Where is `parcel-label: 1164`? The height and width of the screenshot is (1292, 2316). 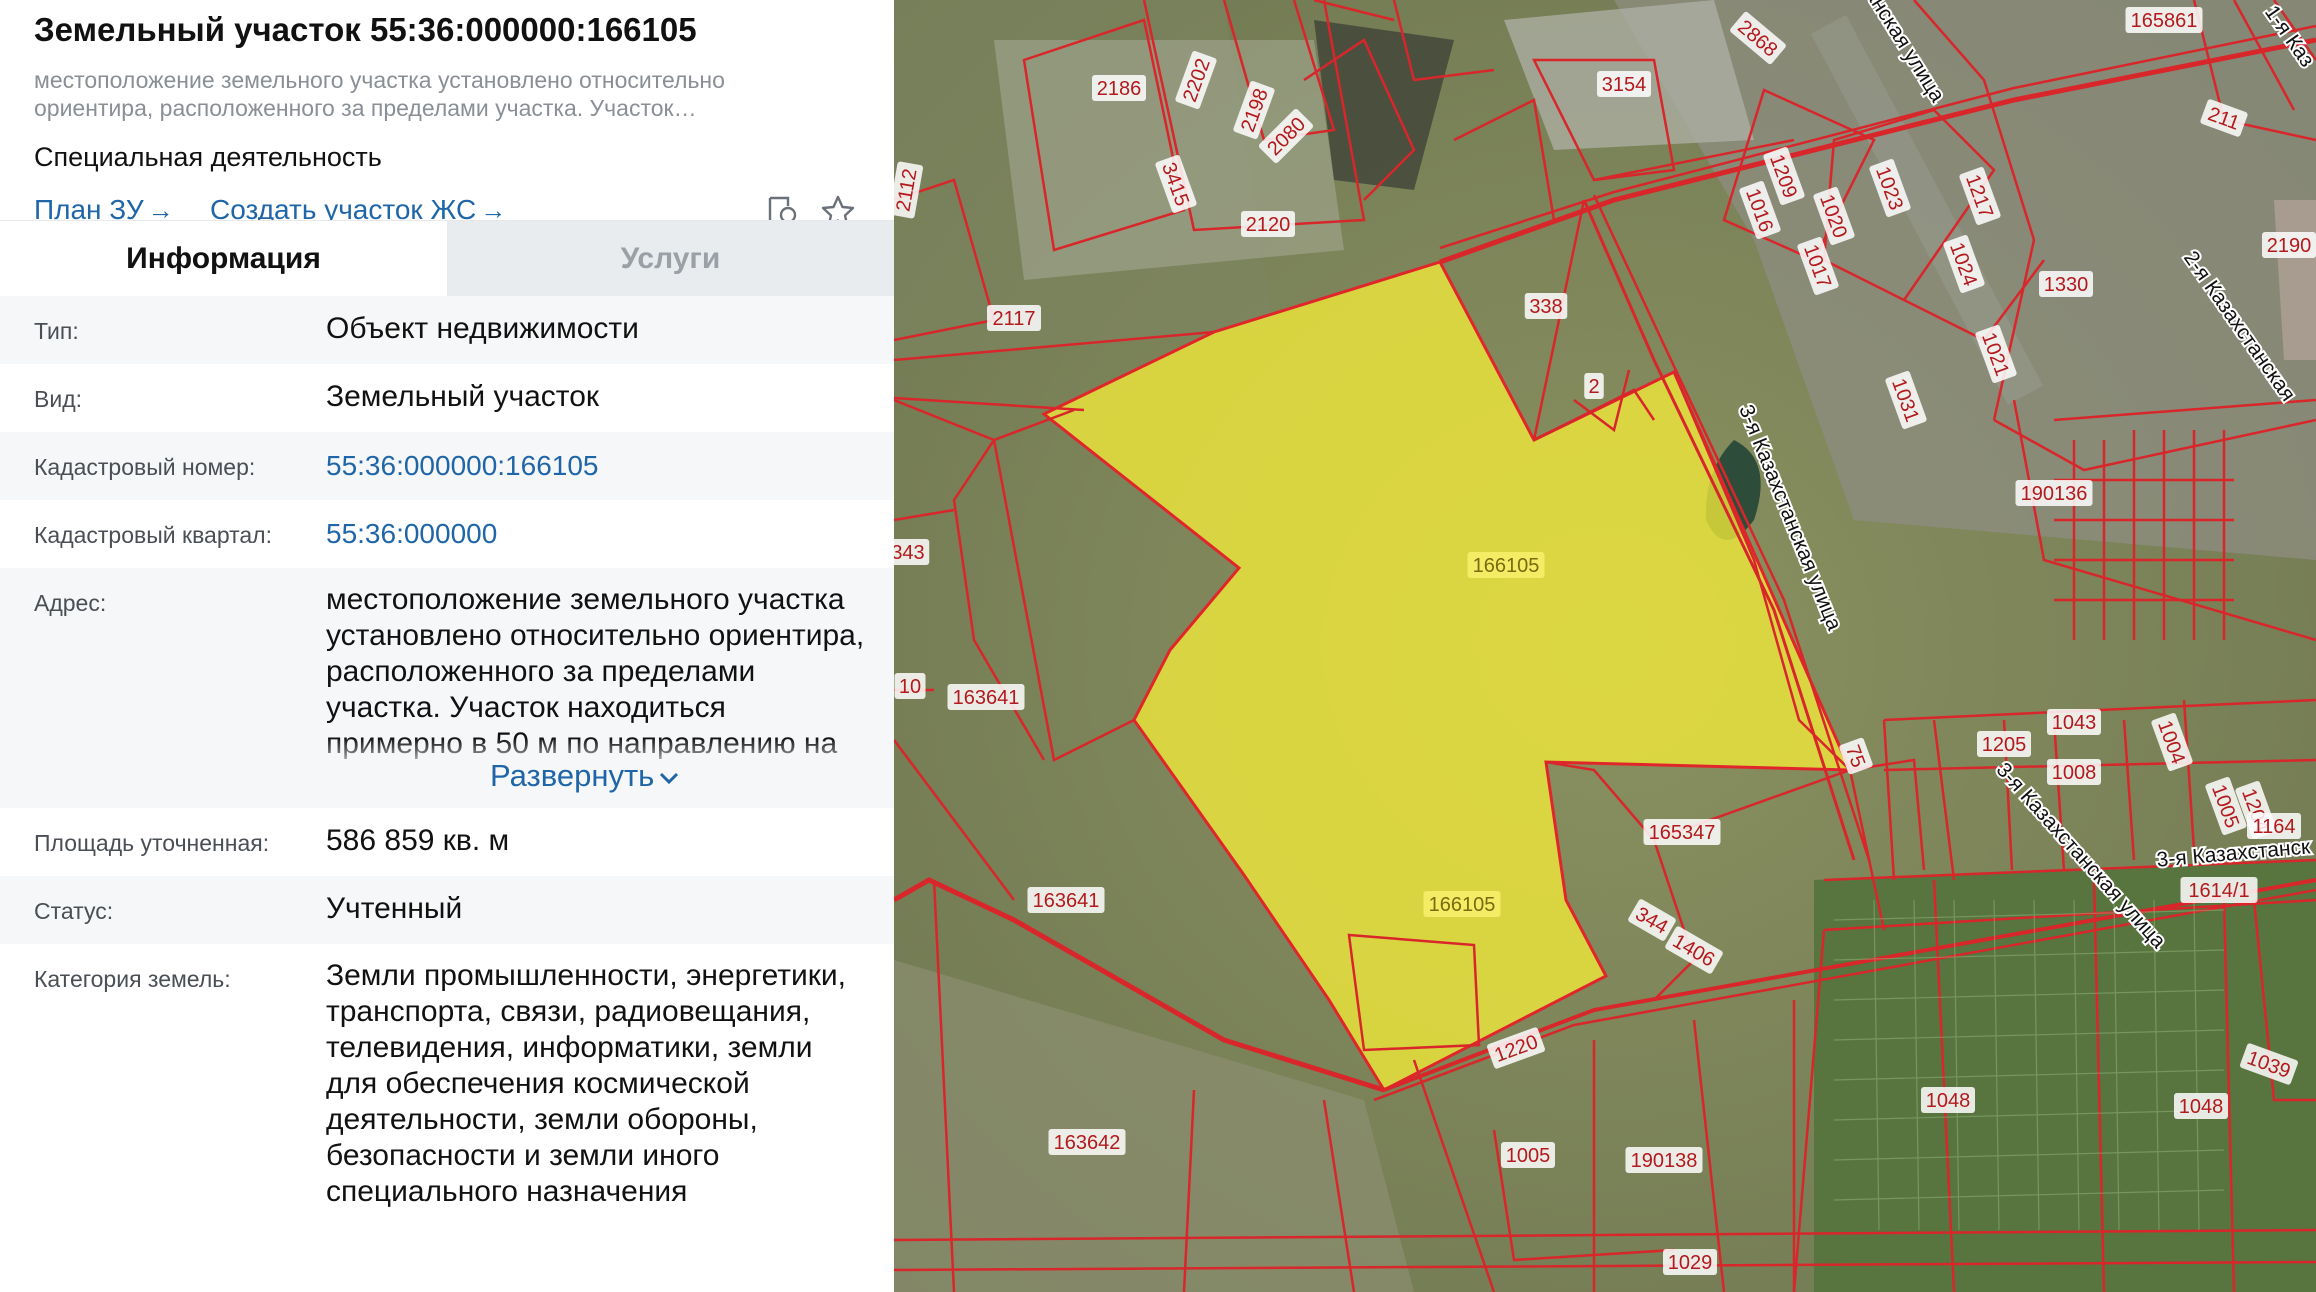
parcel-label: 1164 is located at coordinates (2274, 826).